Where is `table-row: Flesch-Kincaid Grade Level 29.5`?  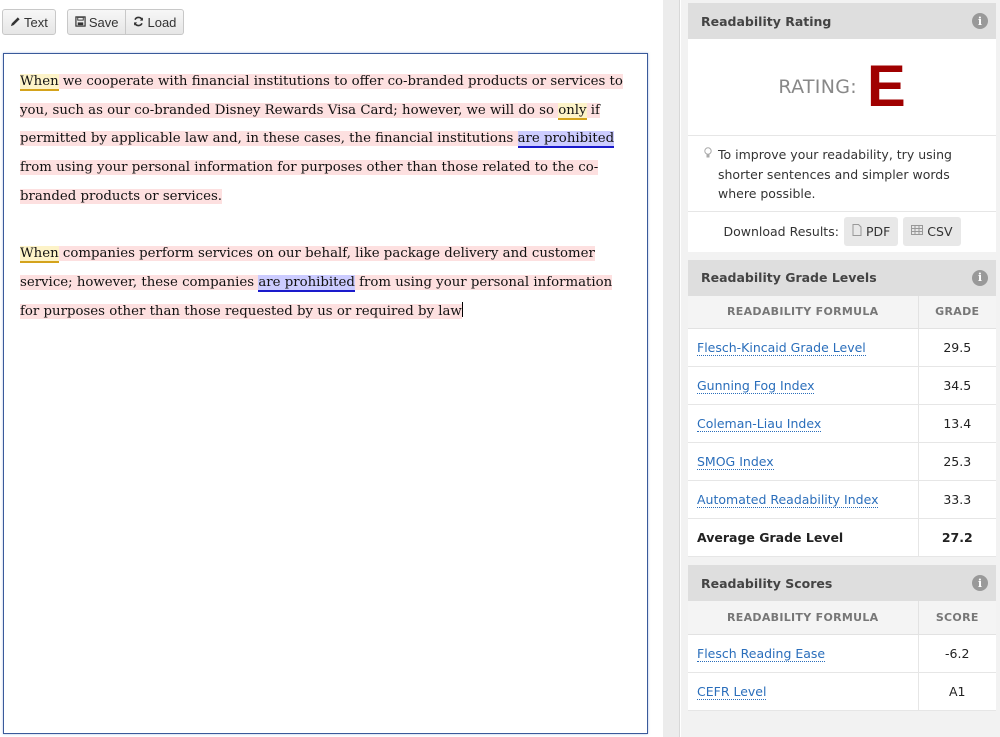
table-row: Flesch-Kincaid Grade Level 29.5 is located at coordinates (842, 347).